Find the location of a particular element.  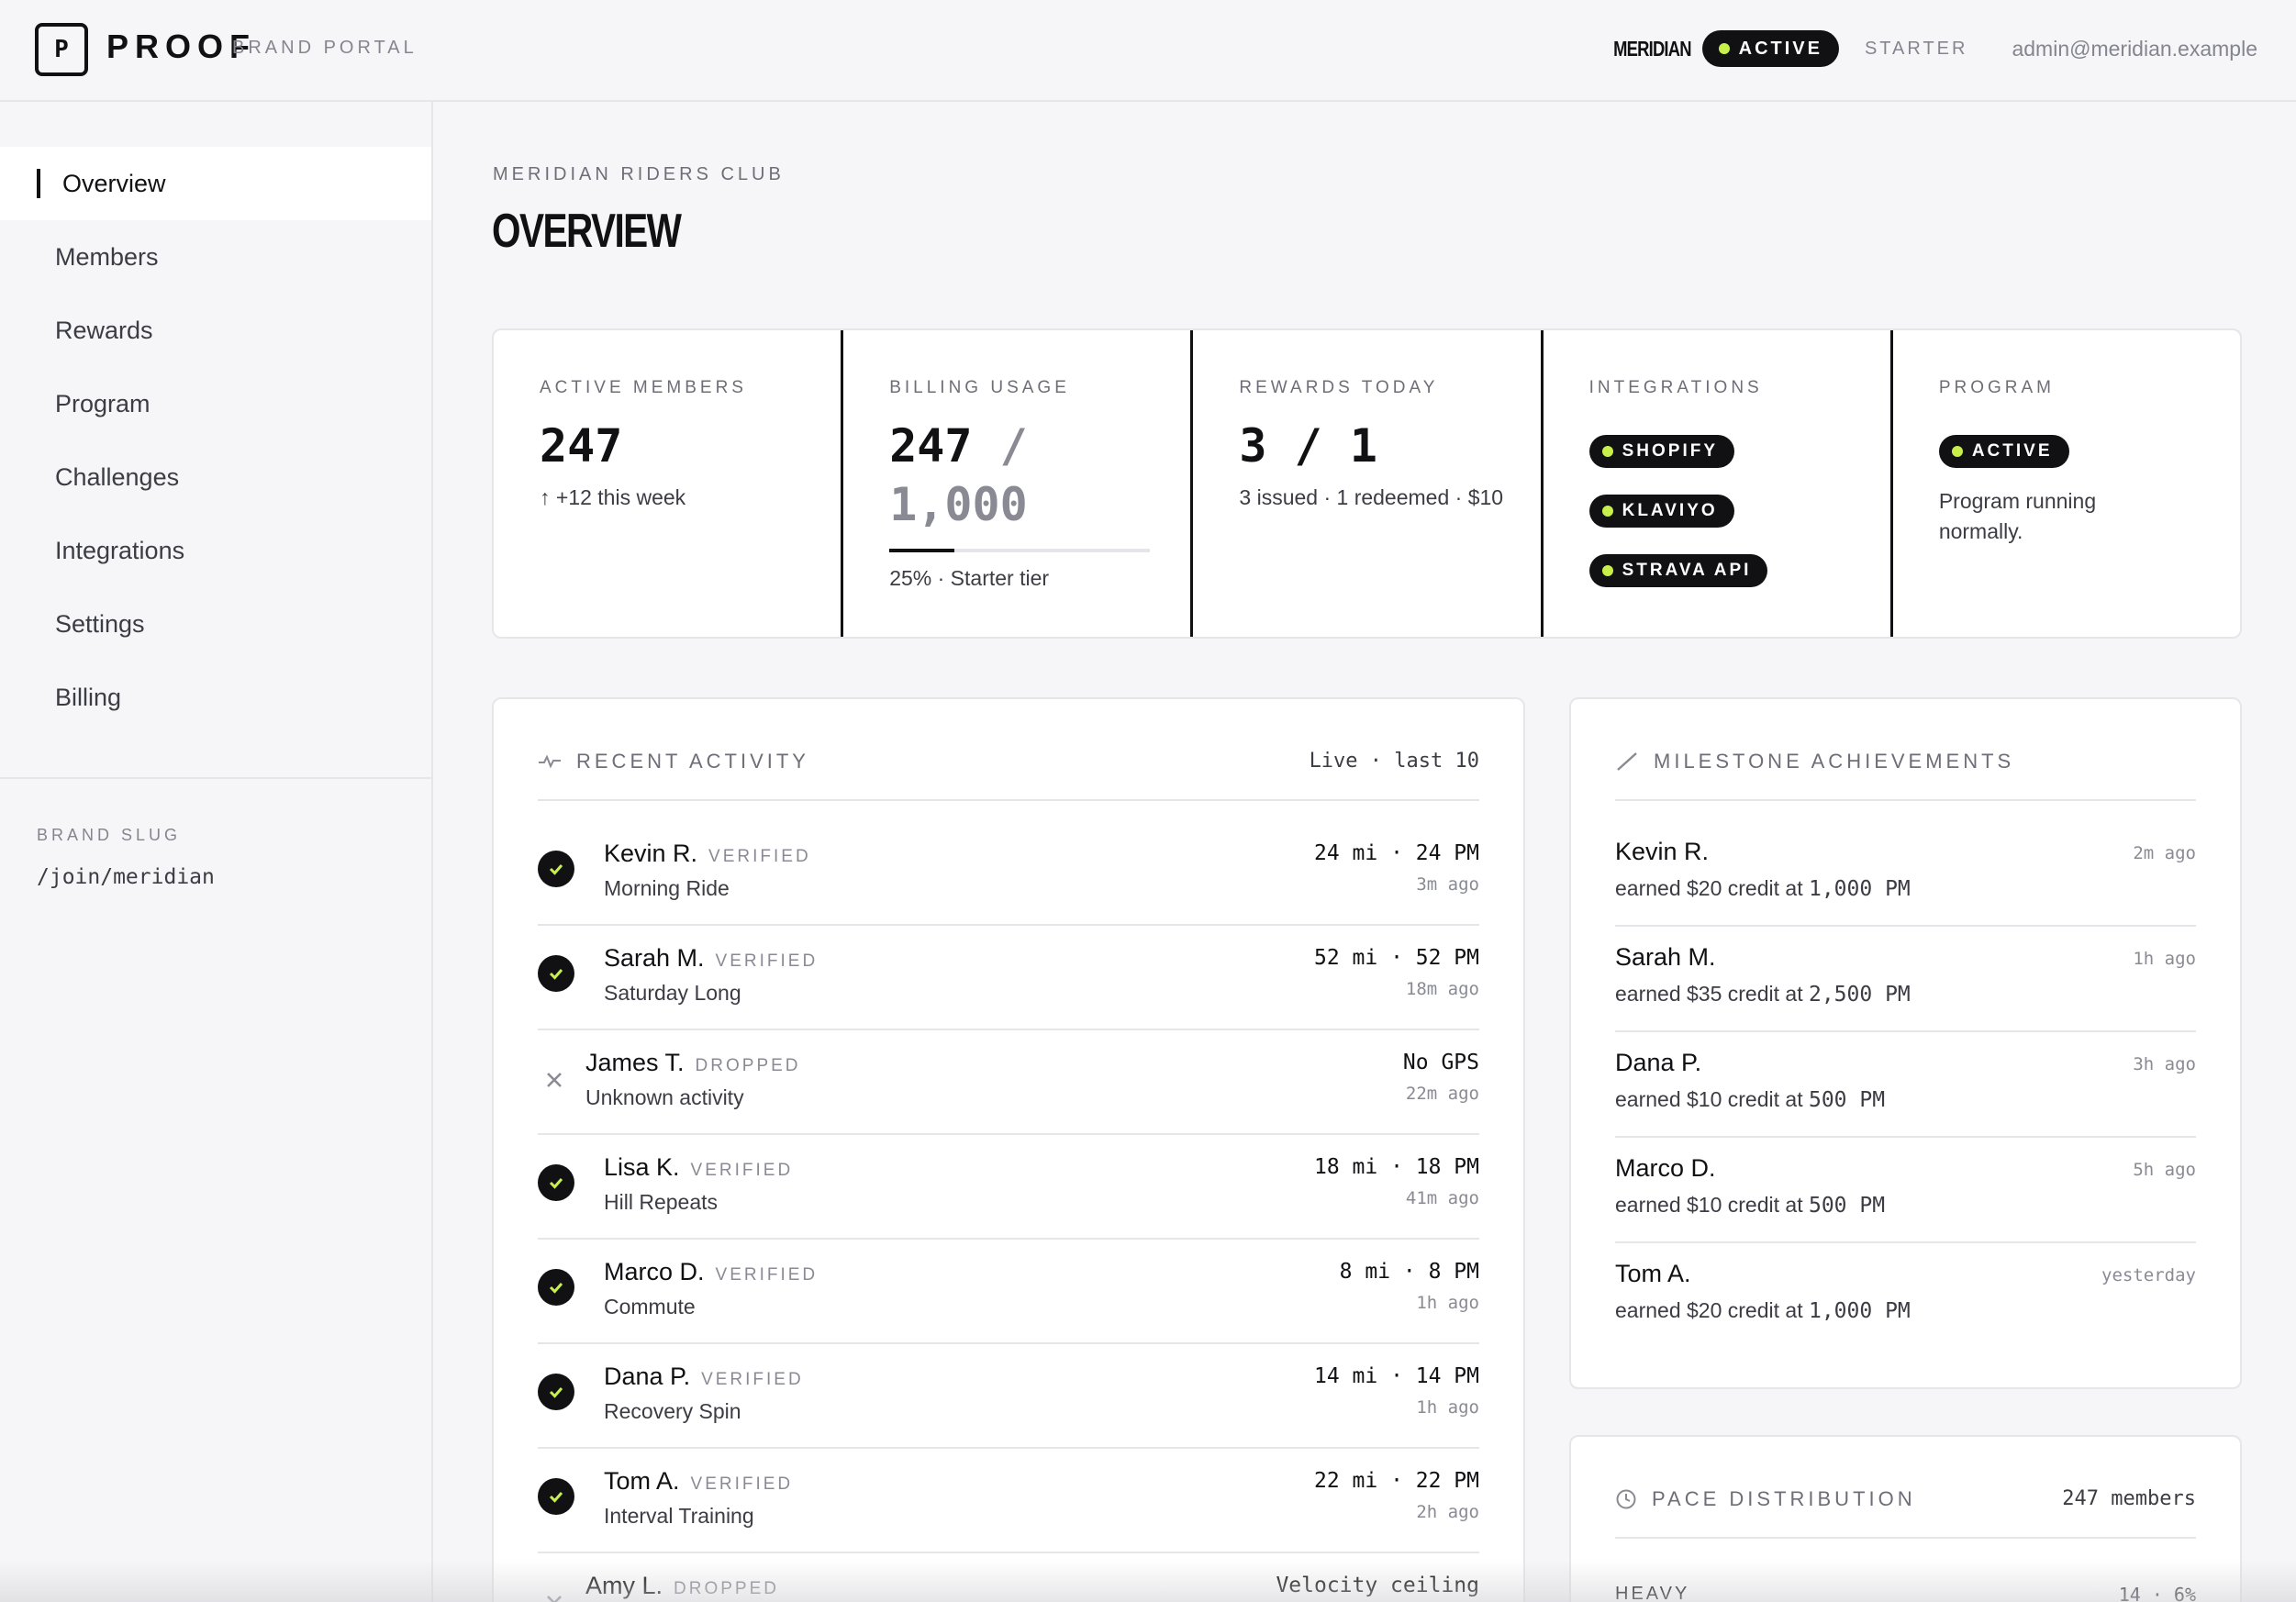

sidebar-divider is located at coordinates (215, 778).